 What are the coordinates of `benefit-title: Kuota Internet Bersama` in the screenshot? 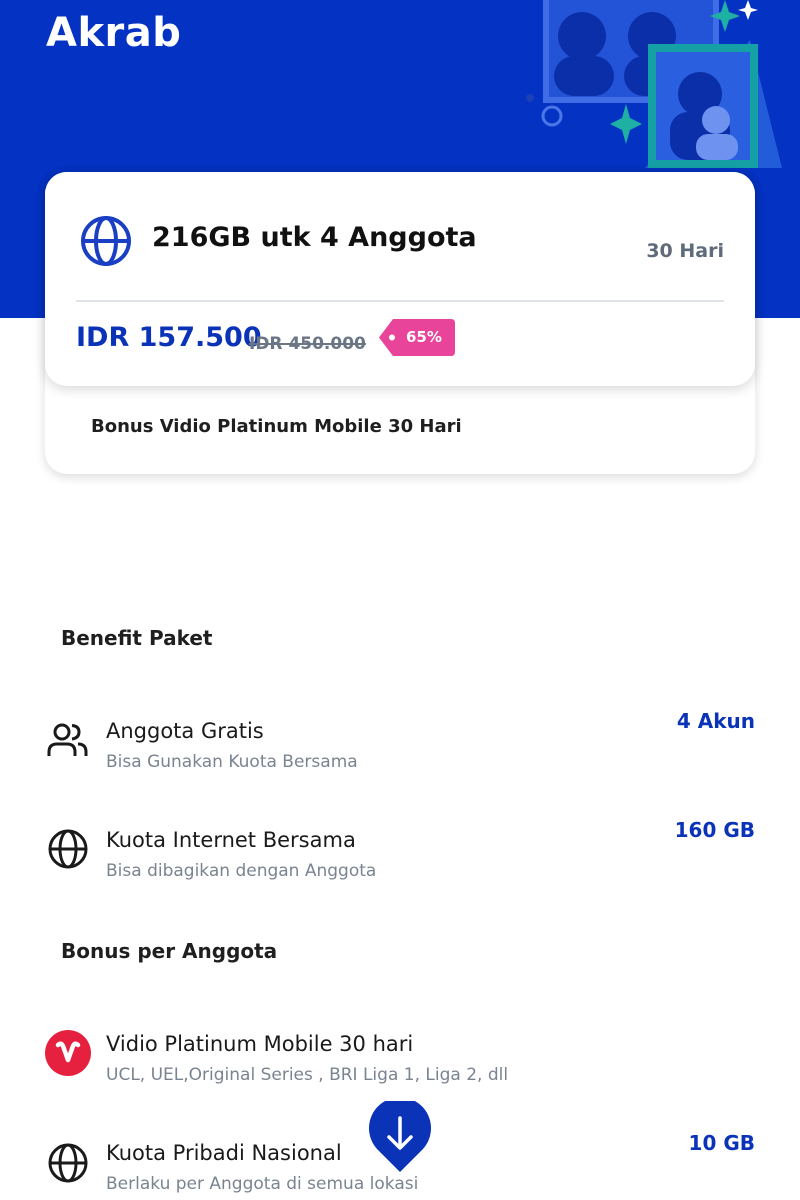 It's located at (231, 840).